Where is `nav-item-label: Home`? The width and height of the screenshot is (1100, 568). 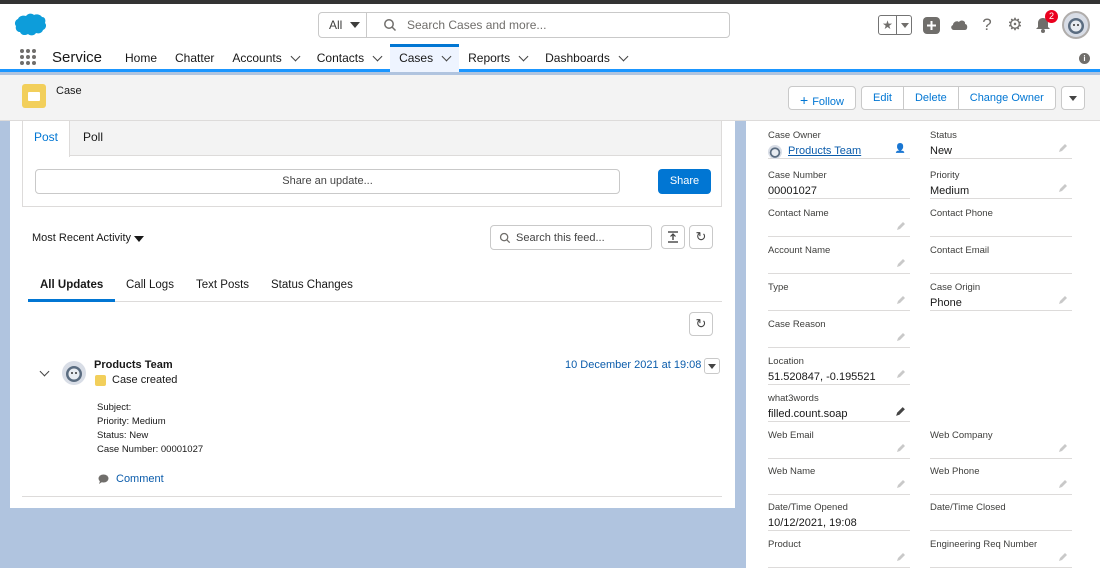
nav-item-label: Home is located at coordinates (141, 58).